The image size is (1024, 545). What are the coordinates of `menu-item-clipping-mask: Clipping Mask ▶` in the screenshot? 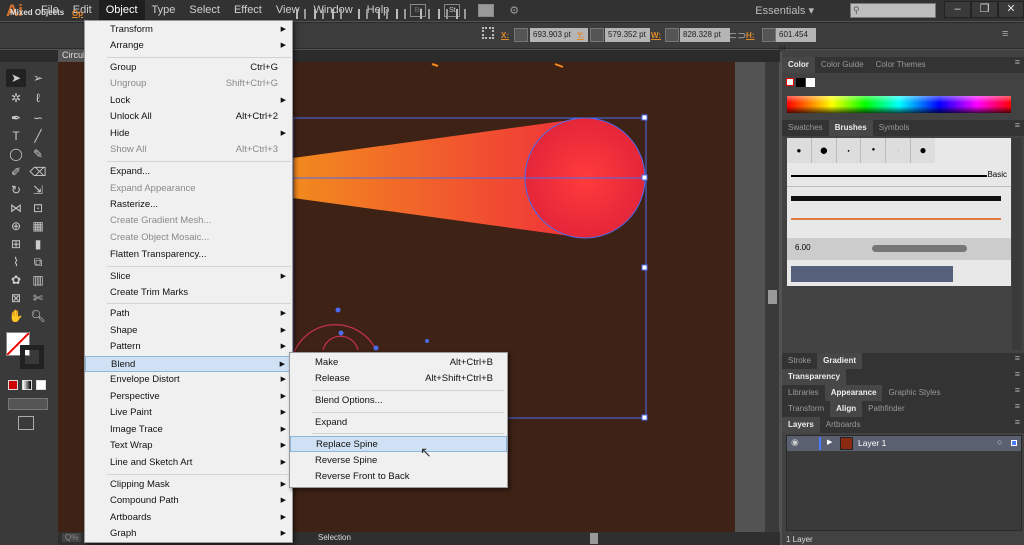 It's located at (188, 485).